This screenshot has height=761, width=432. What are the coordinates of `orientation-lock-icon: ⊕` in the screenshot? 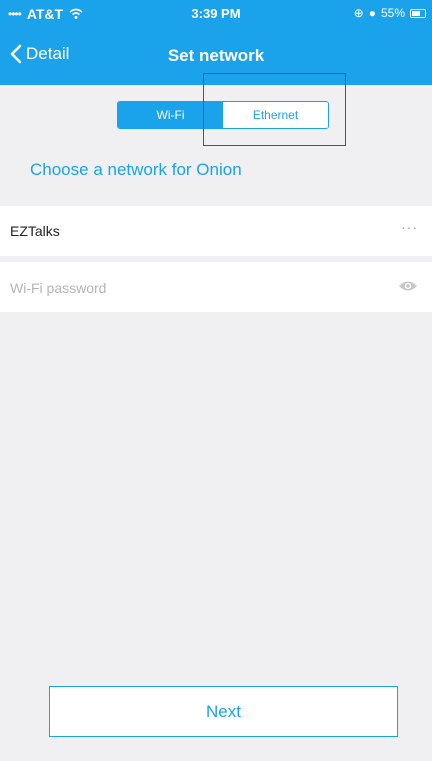 It's located at (358, 13).